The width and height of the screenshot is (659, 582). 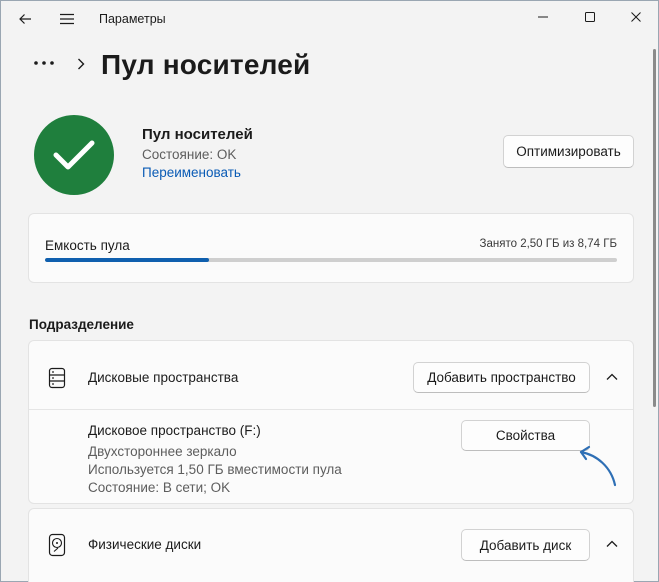 What do you see at coordinates (568, 151) in the screenshot?
I see `optimize-button: Оптимизировать` at bounding box center [568, 151].